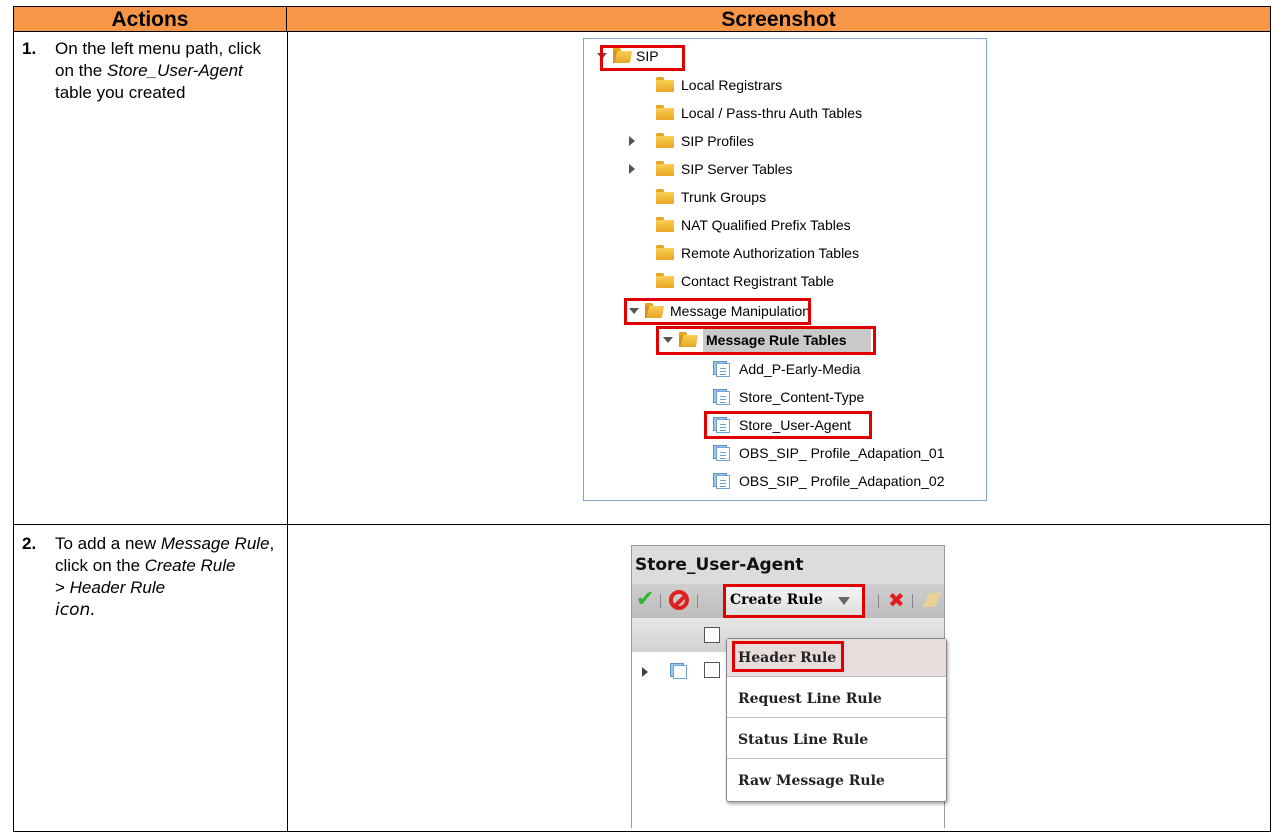  I want to click on step-text-italic: Message Rule, so click(215, 543).